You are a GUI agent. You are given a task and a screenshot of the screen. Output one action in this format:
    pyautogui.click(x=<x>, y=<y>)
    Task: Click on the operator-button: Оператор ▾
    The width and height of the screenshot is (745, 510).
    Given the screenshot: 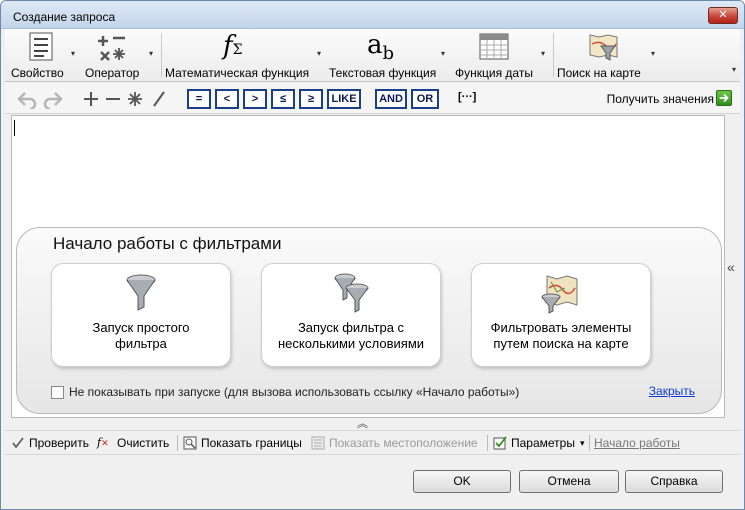 What is the action you would take?
    pyautogui.click(x=121, y=56)
    